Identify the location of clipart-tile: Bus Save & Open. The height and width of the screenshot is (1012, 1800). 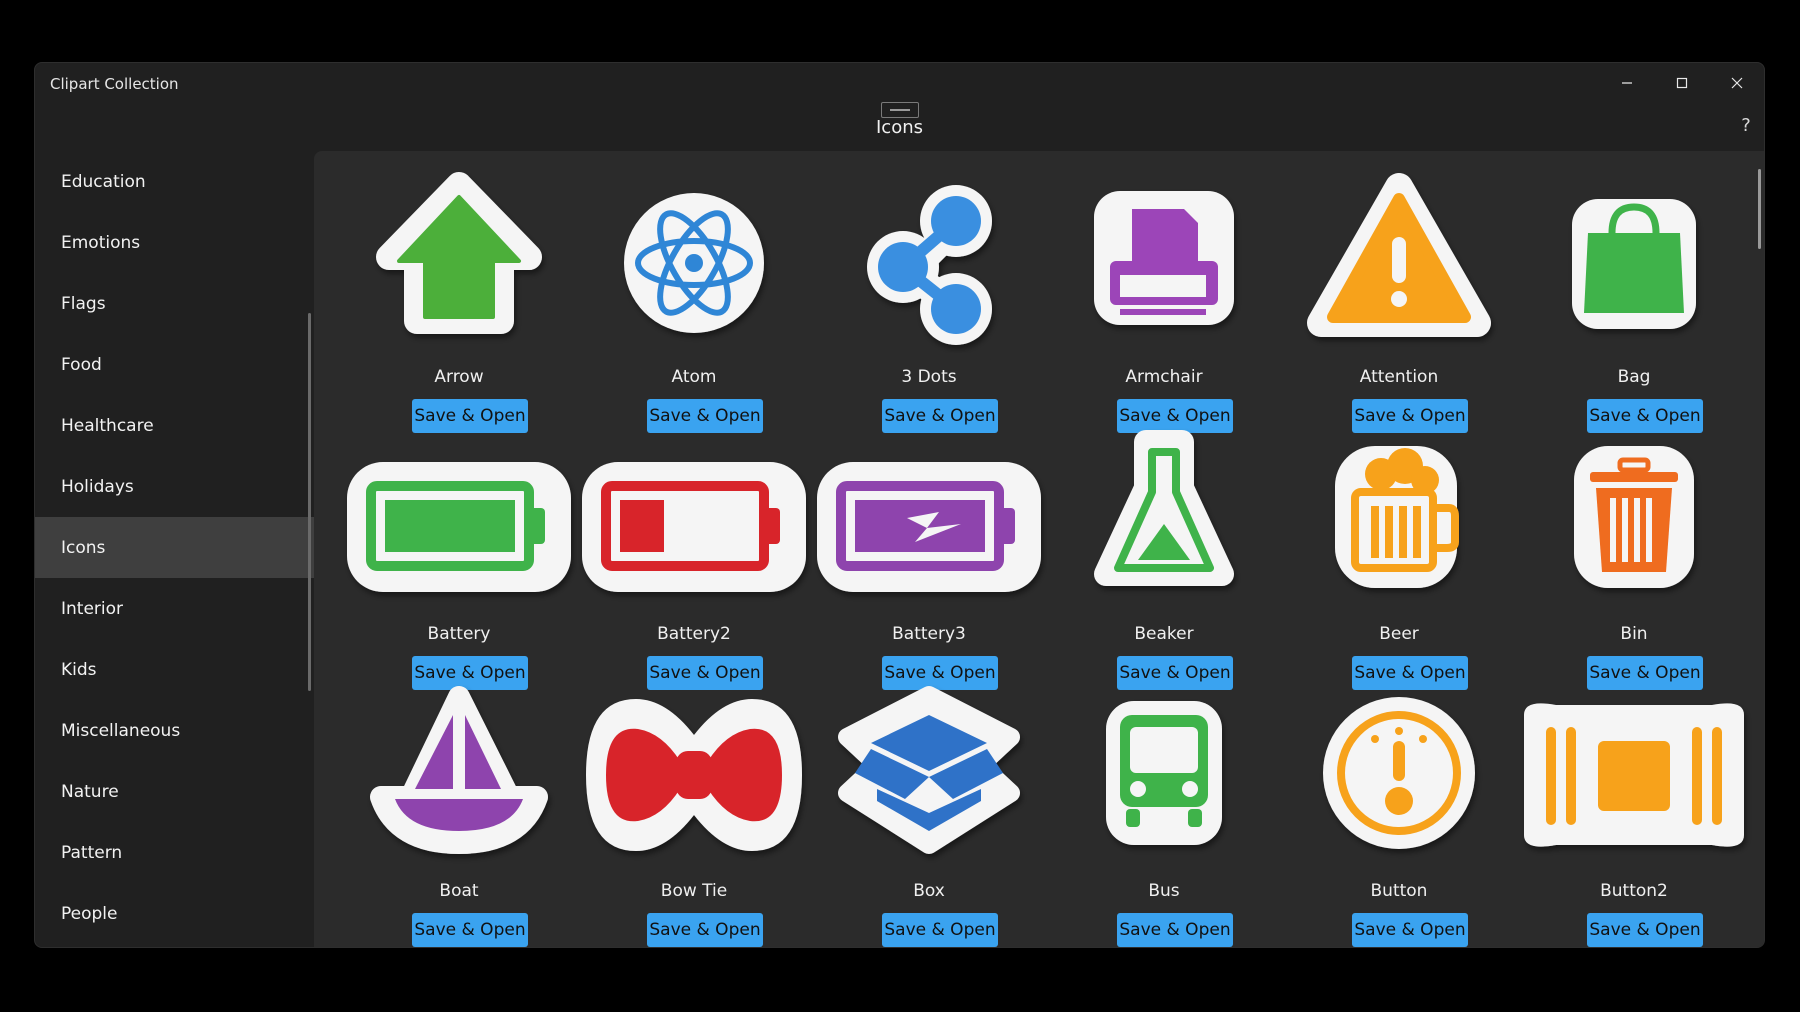
(1164, 816).